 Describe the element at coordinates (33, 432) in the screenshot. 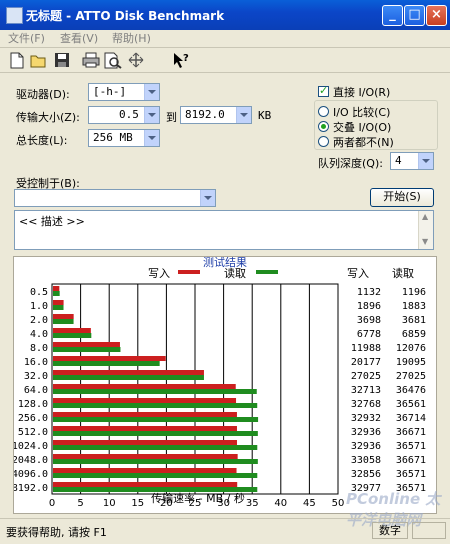

I see `y-tick-label: 512.0` at that location.